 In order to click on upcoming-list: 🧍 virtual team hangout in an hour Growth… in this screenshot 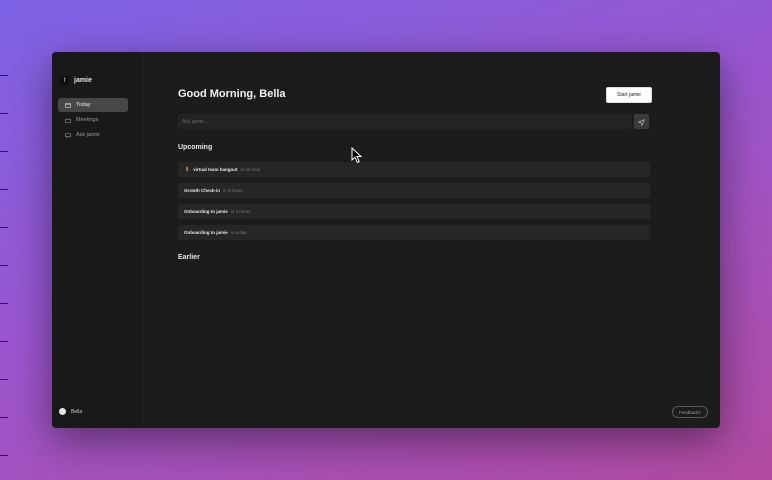, I will do `click(414, 204)`.